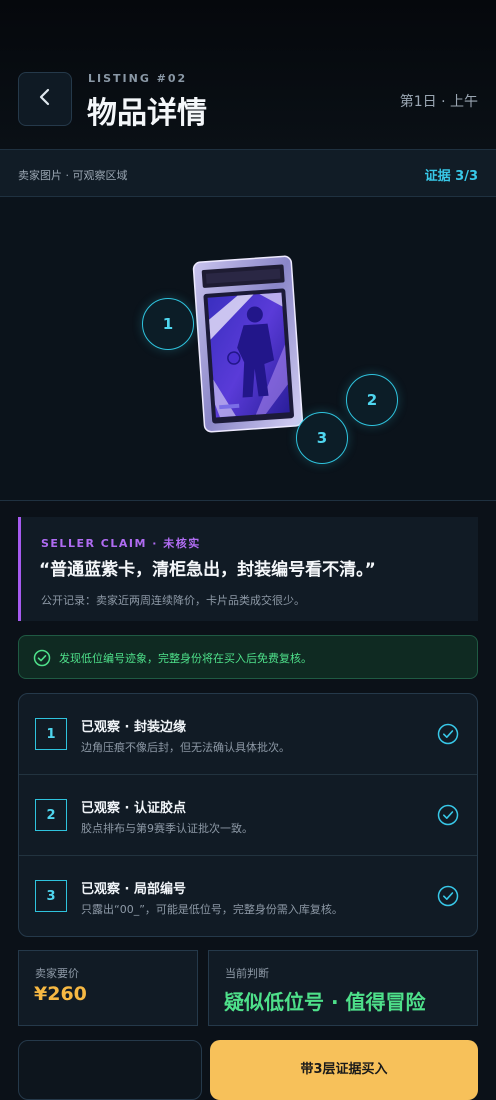 This screenshot has width=496, height=1100. Describe the element at coordinates (248, 75) in the screenshot. I see `header-background` at that location.